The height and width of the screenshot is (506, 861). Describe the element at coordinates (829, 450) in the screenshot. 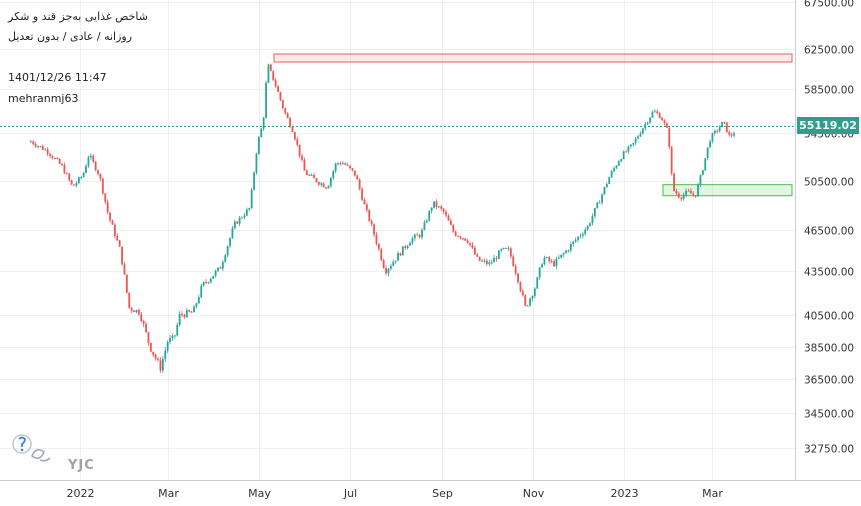

I see `y-tick-label: 32750.00` at that location.